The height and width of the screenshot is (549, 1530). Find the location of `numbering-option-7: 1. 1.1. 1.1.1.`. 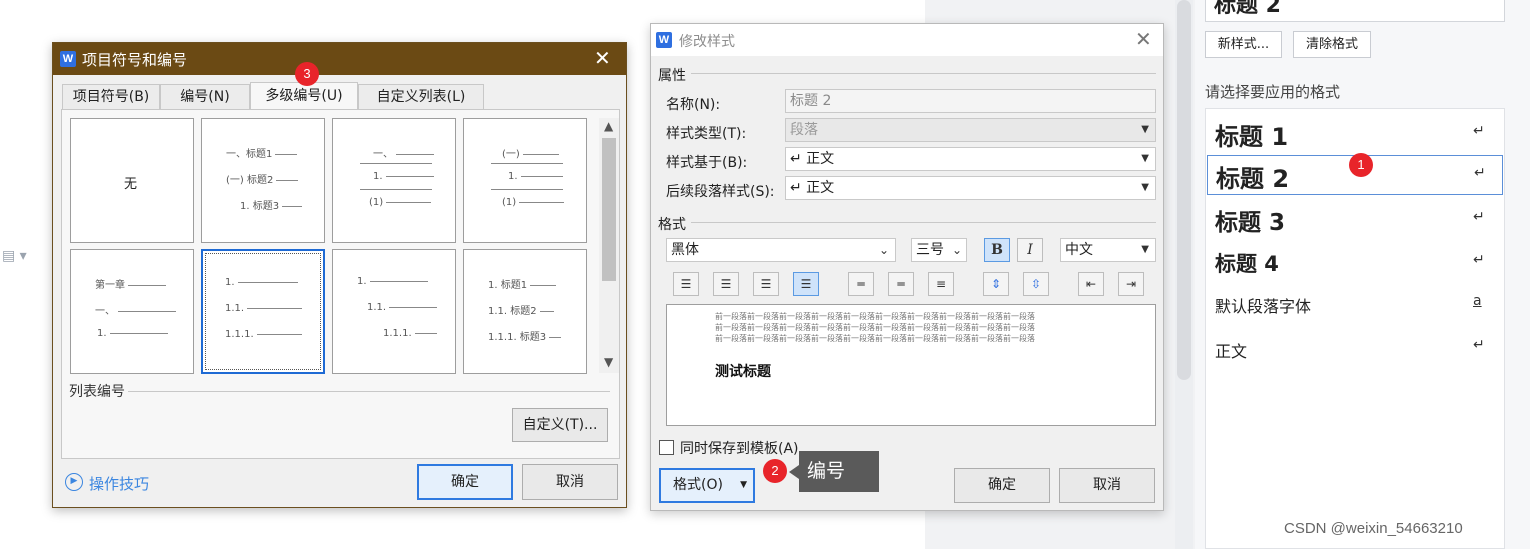

numbering-option-7: 1. 1.1. 1.1.1. is located at coordinates (394, 311).